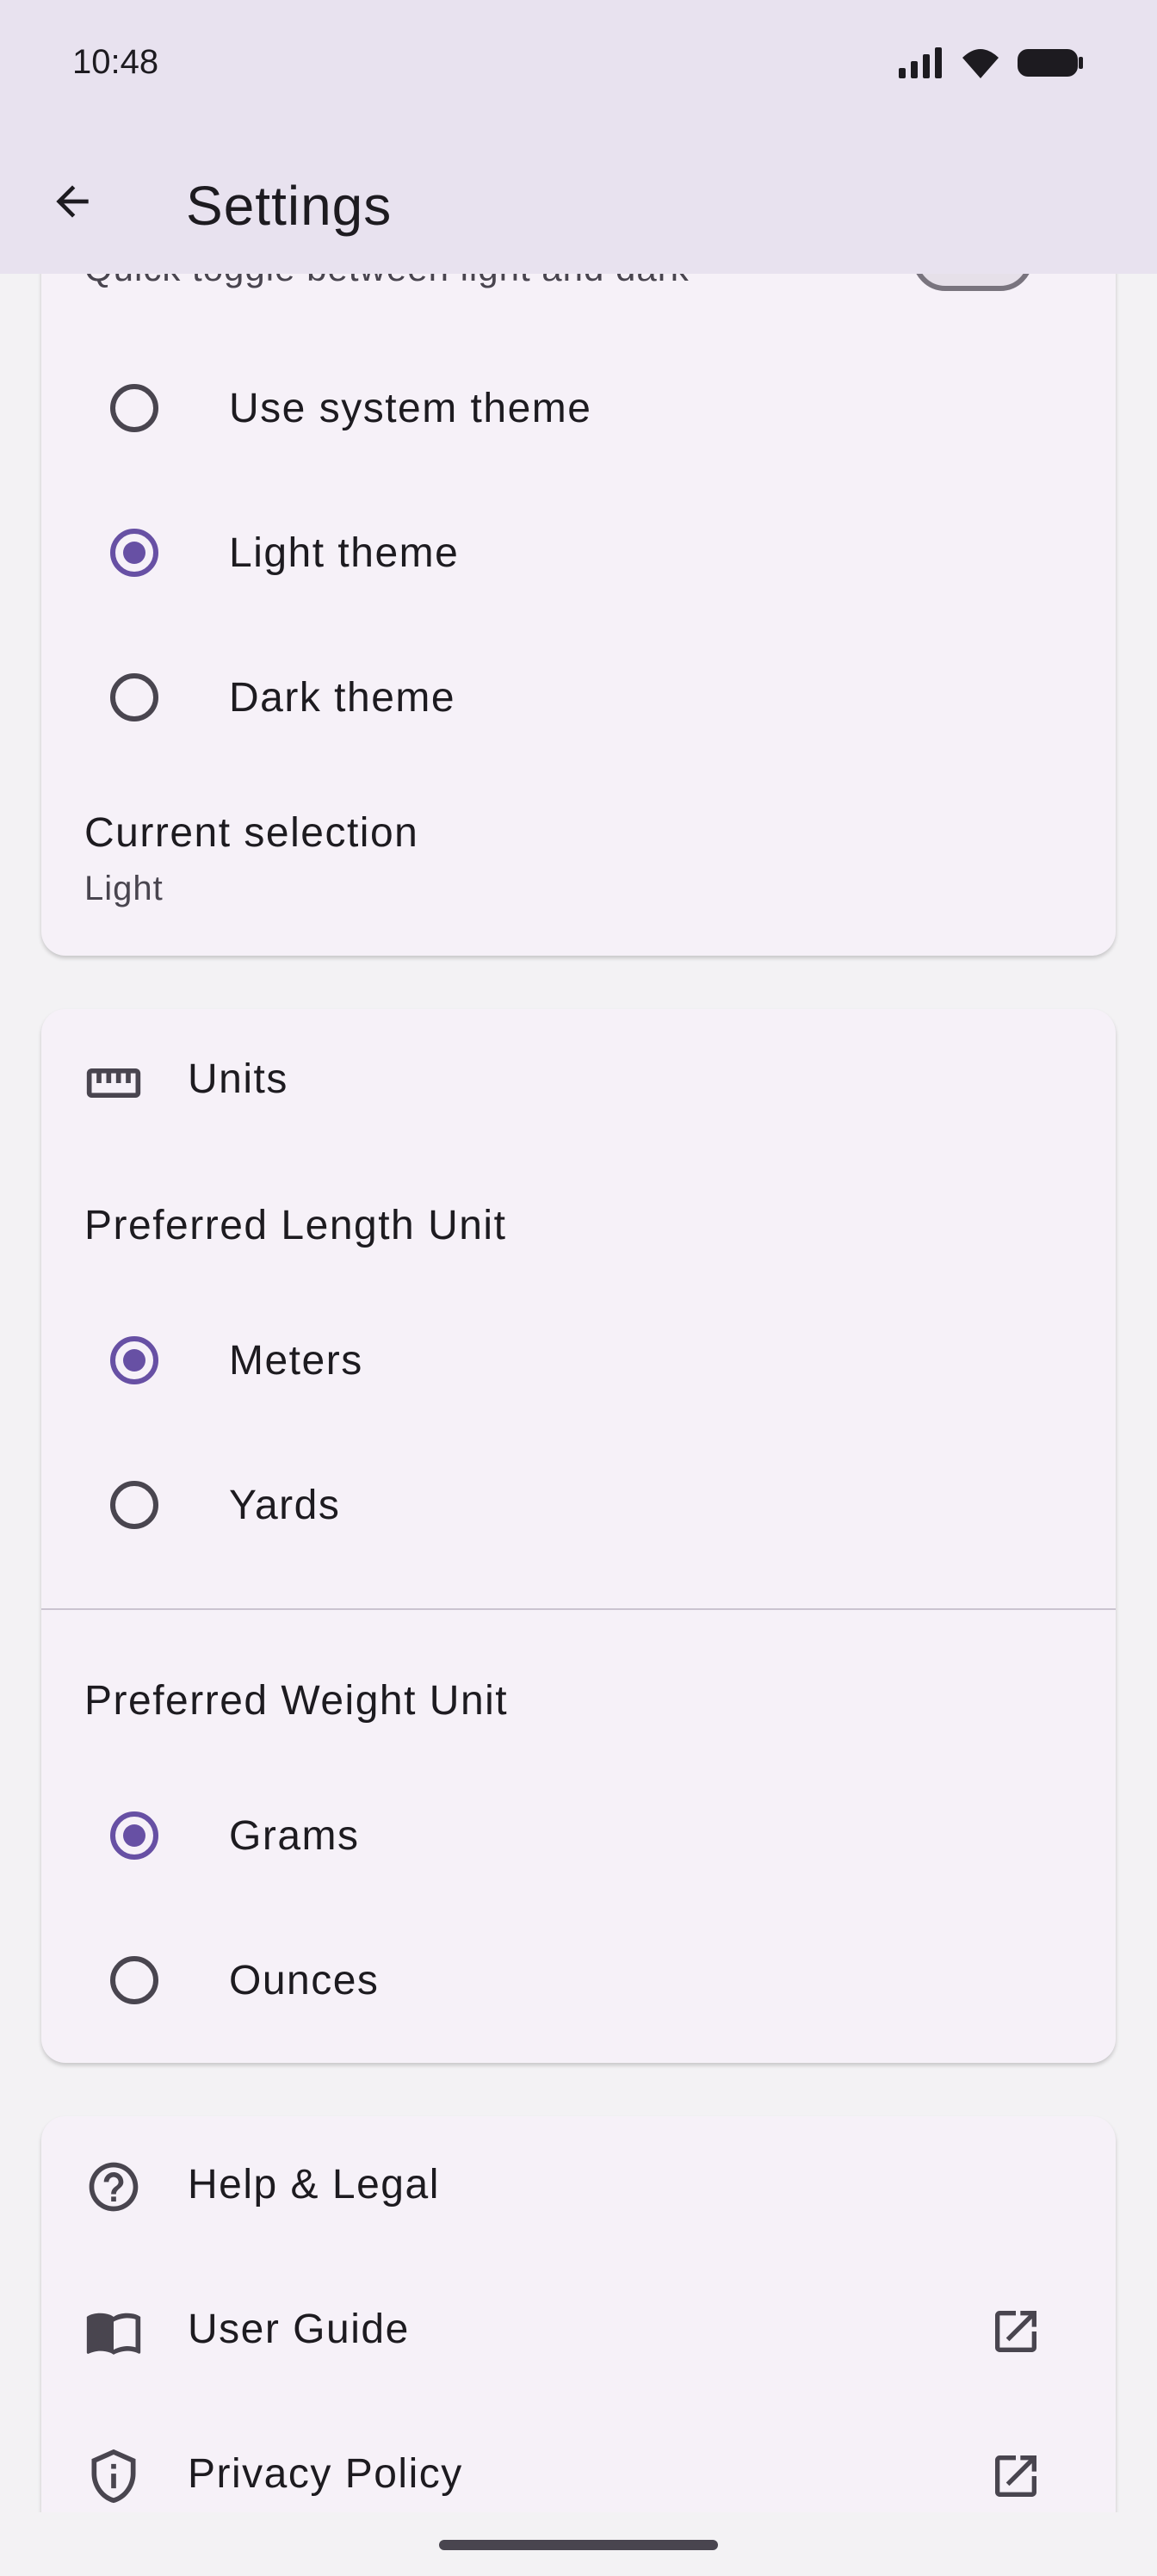 The height and width of the screenshot is (2576, 1157). Describe the element at coordinates (326, 2474) in the screenshot. I see `privacy-policy-label: Privacy Policy` at that location.